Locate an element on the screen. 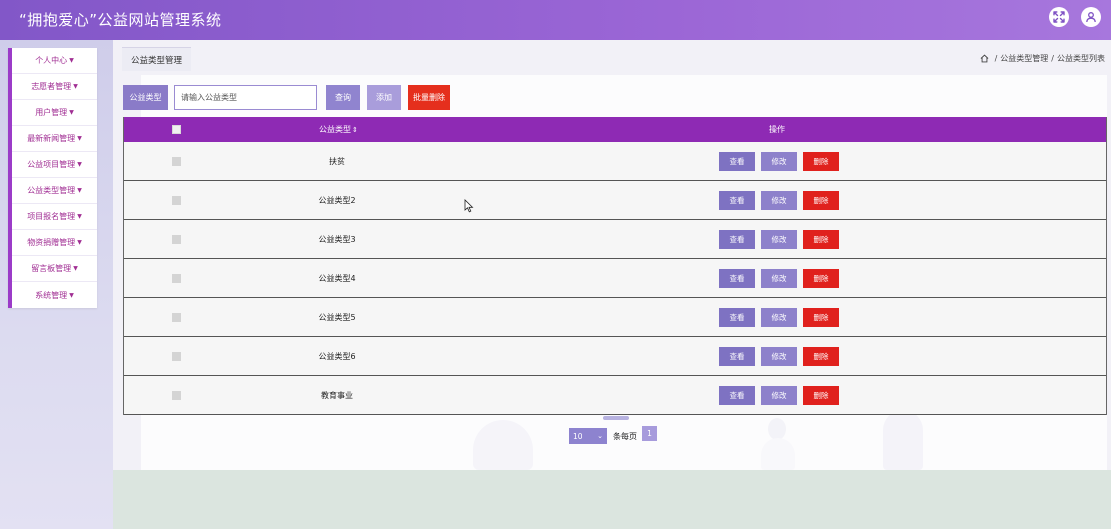 This screenshot has width=1111, height=529. sidebar-item-label: 物资捐赠管理 is located at coordinates (51, 242).